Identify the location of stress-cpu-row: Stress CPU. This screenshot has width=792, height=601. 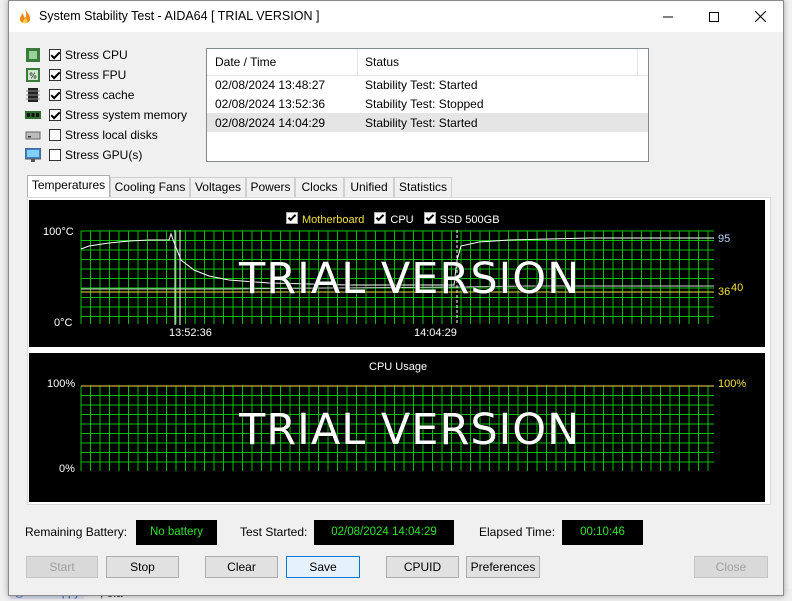
(120, 56).